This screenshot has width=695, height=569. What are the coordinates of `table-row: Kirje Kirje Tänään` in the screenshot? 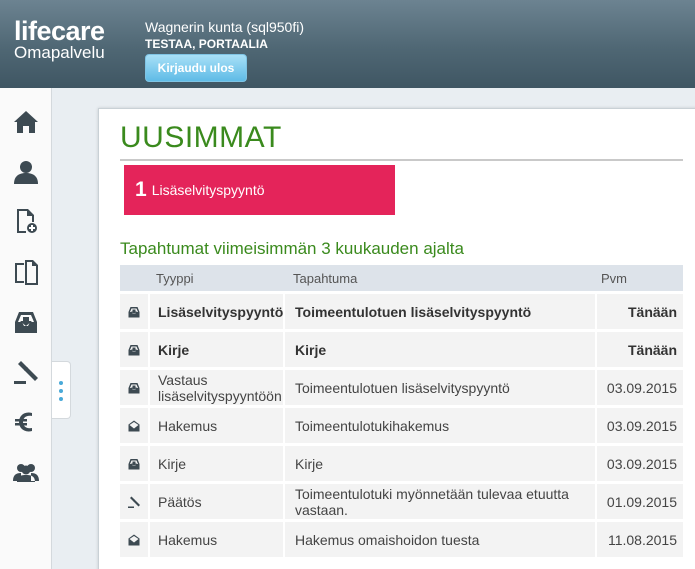 It's located at (401, 348).